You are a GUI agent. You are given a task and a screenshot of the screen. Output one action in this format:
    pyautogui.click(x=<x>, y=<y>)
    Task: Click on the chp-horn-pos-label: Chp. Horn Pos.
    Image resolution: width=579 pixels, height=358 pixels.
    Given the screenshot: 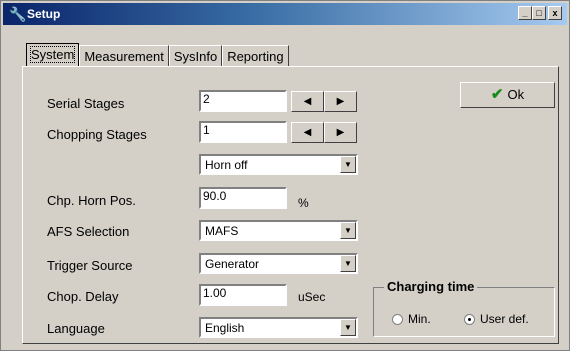 What is the action you would take?
    pyautogui.click(x=91, y=200)
    